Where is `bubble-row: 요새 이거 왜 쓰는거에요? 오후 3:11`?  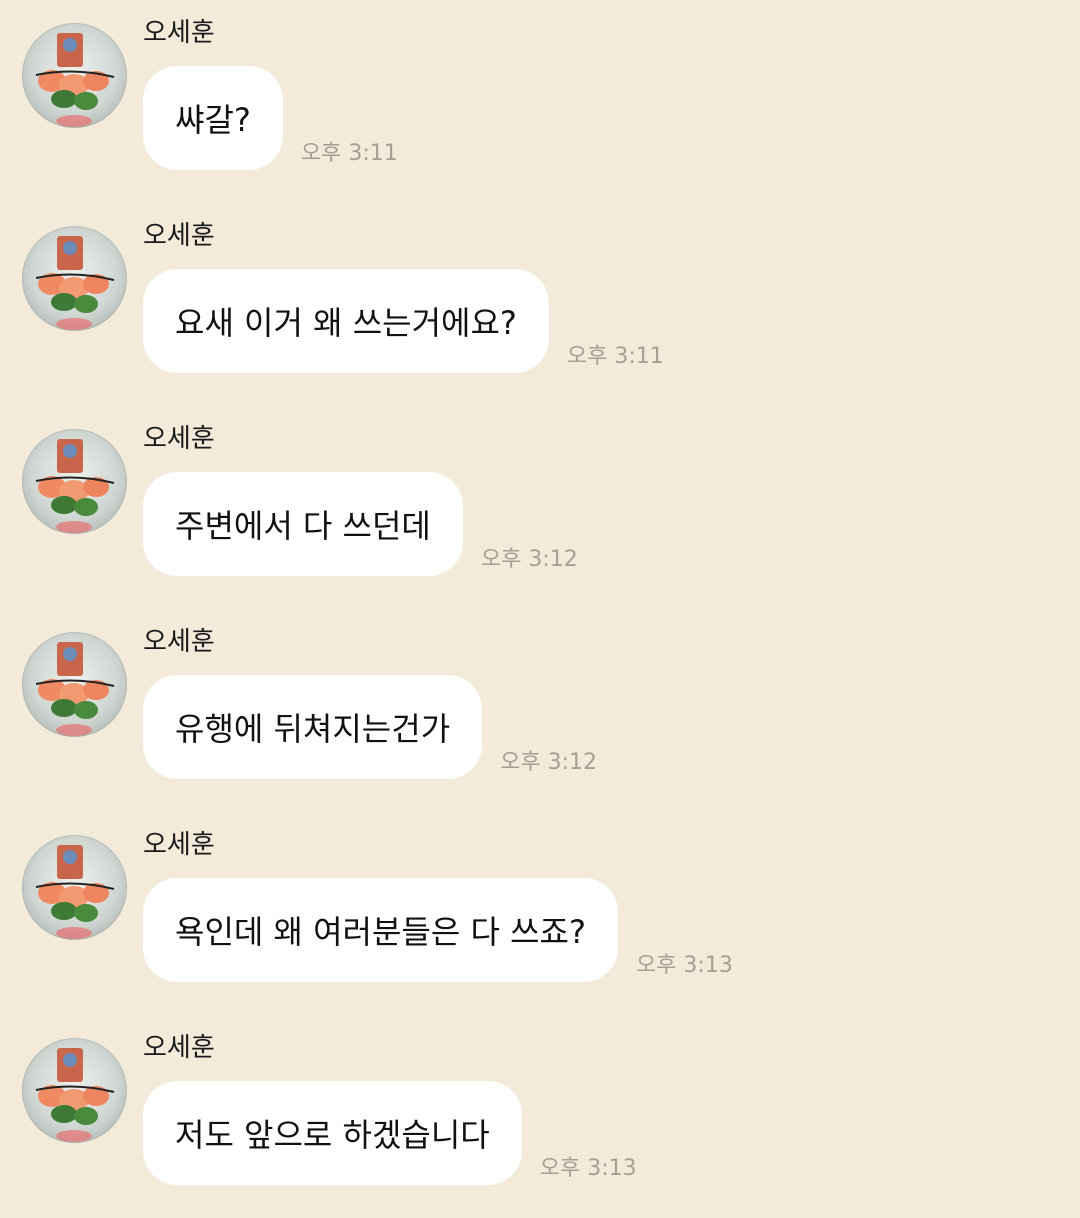
bubble-row: 요새 이거 왜 쓰는거에요? 오후 3:11 is located at coordinates (403, 321).